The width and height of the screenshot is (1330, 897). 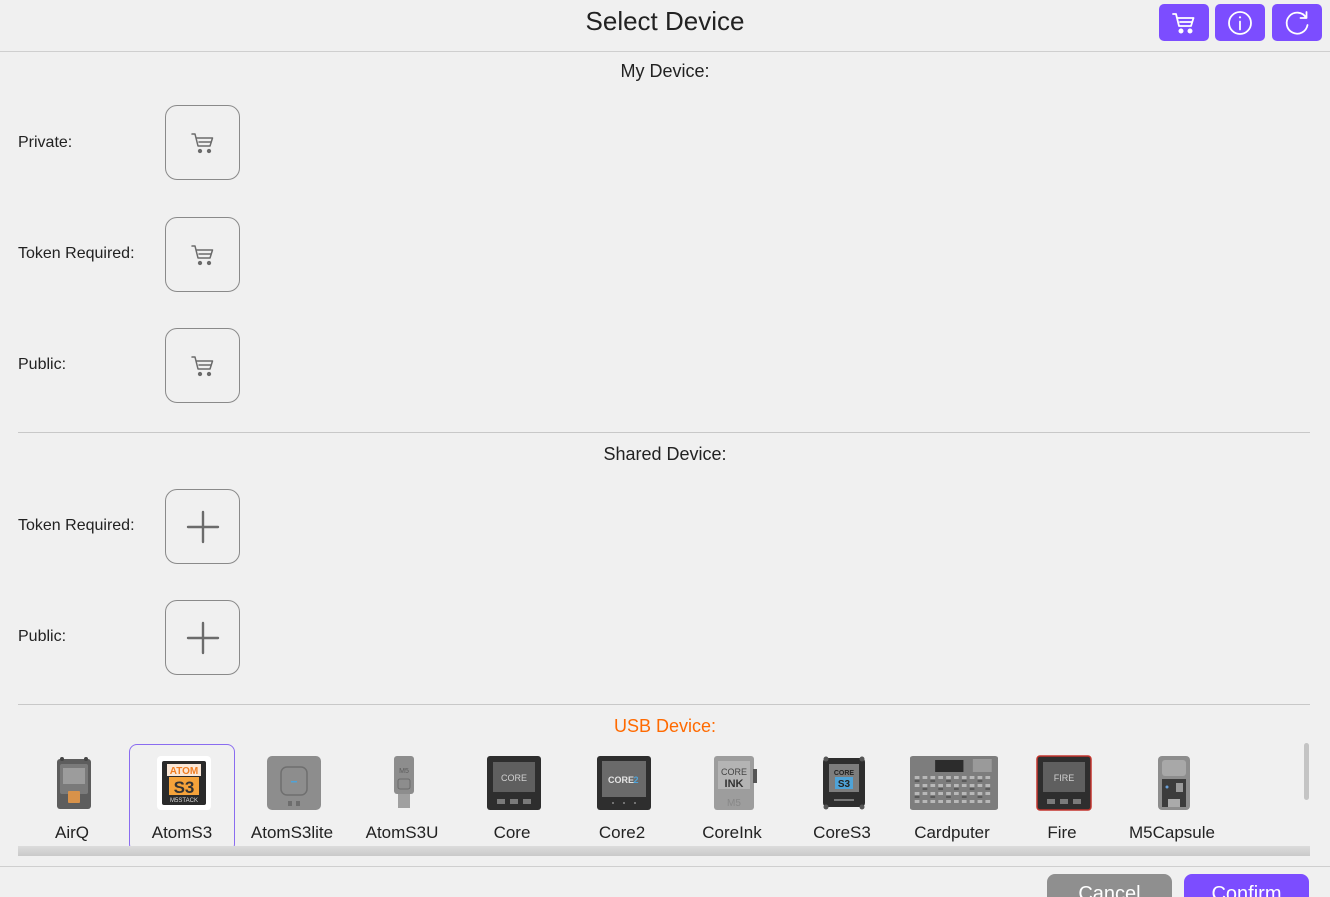 What do you see at coordinates (665, 21) in the screenshot?
I see `page-title: Select Device` at bounding box center [665, 21].